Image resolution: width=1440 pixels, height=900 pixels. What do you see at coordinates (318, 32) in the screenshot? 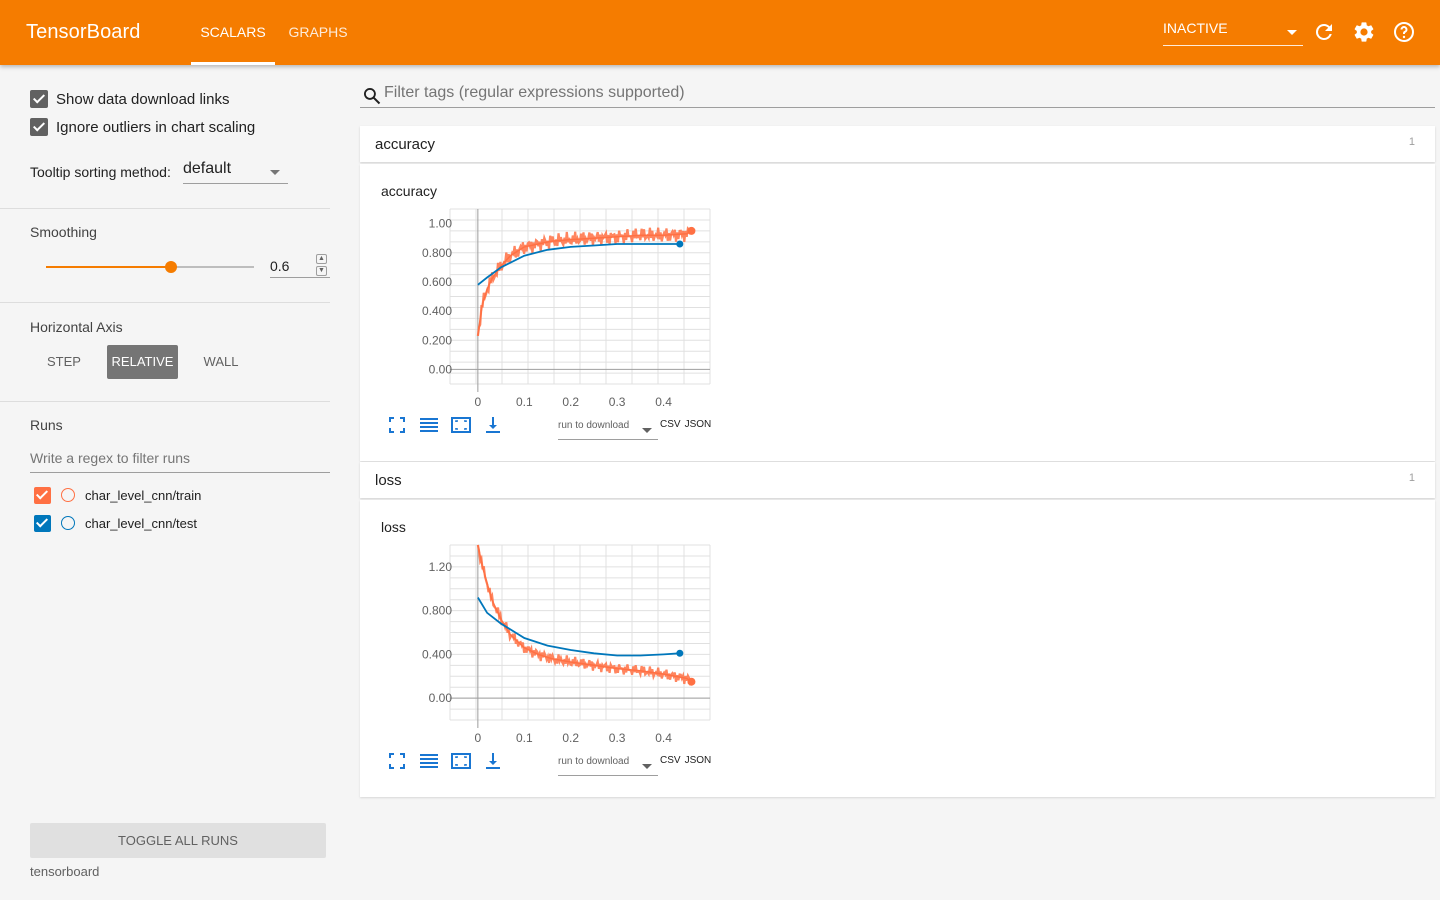
I see `tab-graphs: GRAPHS` at bounding box center [318, 32].